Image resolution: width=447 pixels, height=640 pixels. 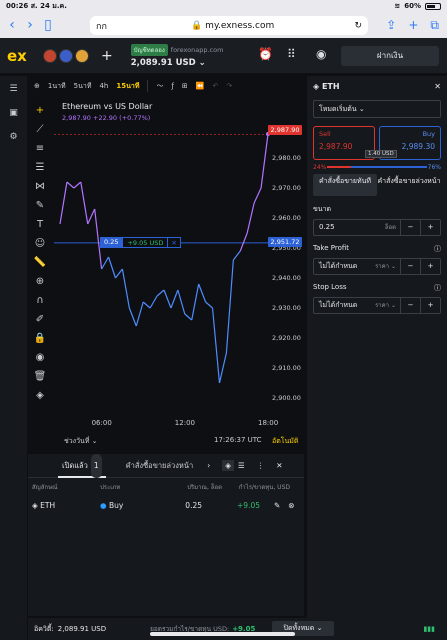 What do you see at coordinates (261, 465) in the screenshot?
I see `more-icon: ⋮` at bounding box center [261, 465].